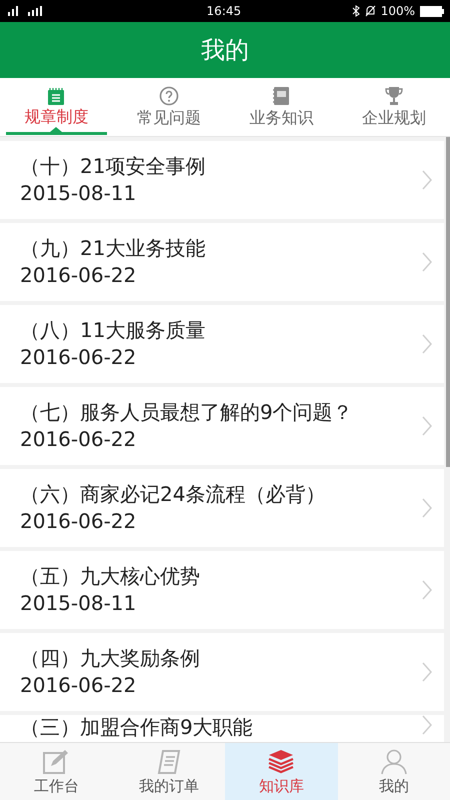 Image resolution: width=450 pixels, height=800 pixels. What do you see at coordinates (281, 96) in the screenshot?
I see `book-icon` at bounding box center [281, 96].